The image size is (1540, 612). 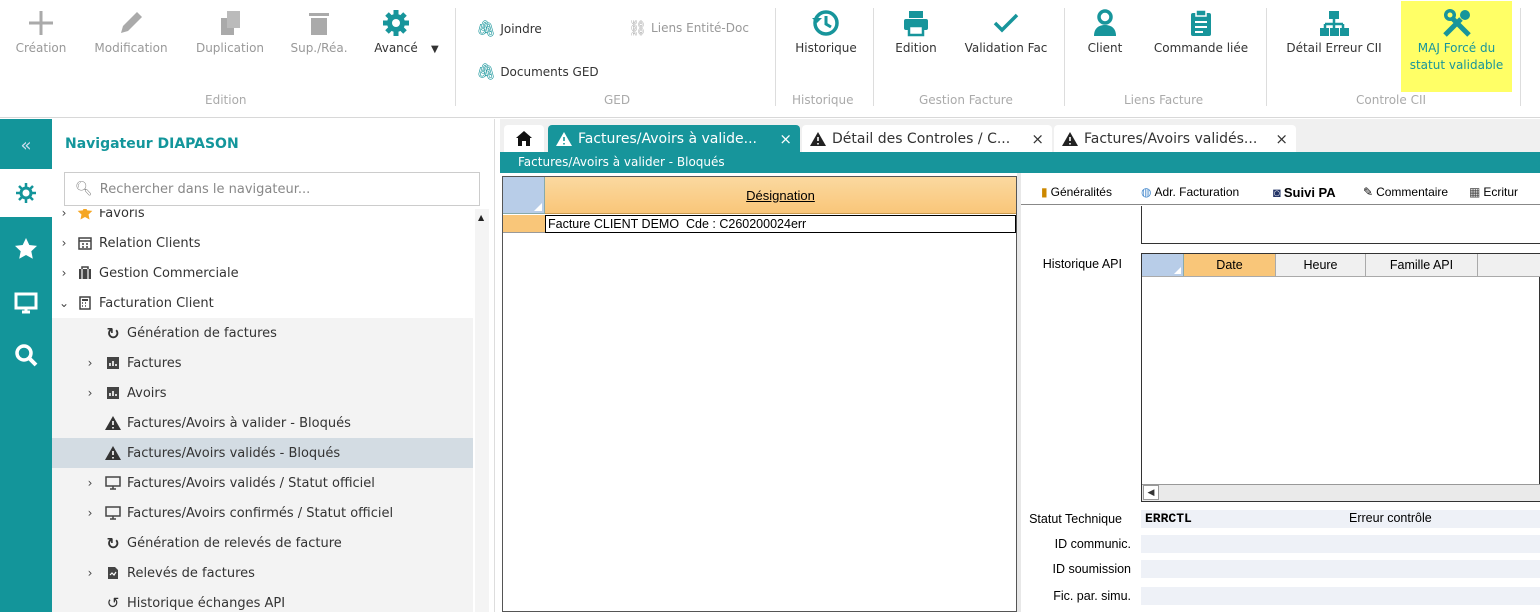 I want to click on report-icon, so click(x=113, y=393).